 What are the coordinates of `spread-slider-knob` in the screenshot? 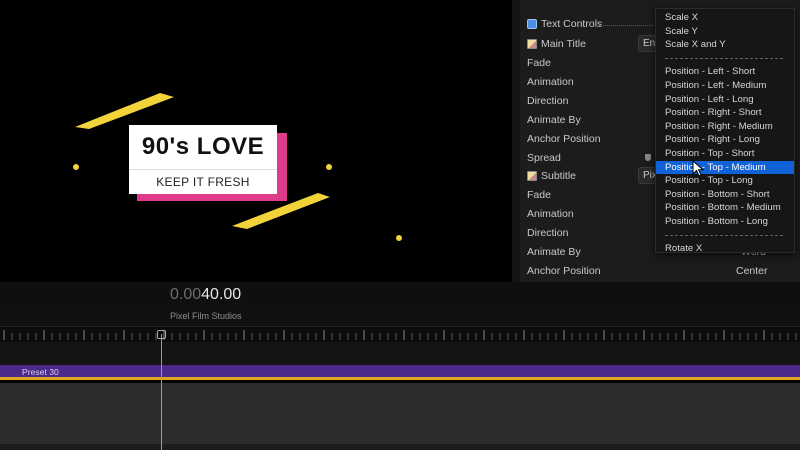 It's located at (648, 157).